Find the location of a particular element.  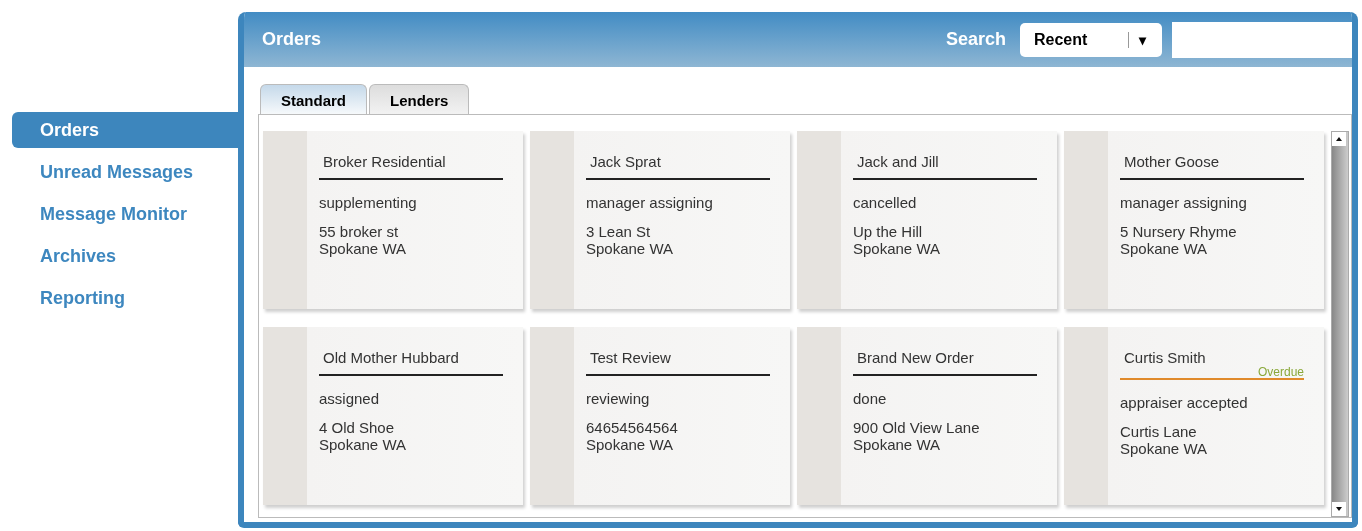

order-name: Jack and Jill is located at coordinates (898, 161).